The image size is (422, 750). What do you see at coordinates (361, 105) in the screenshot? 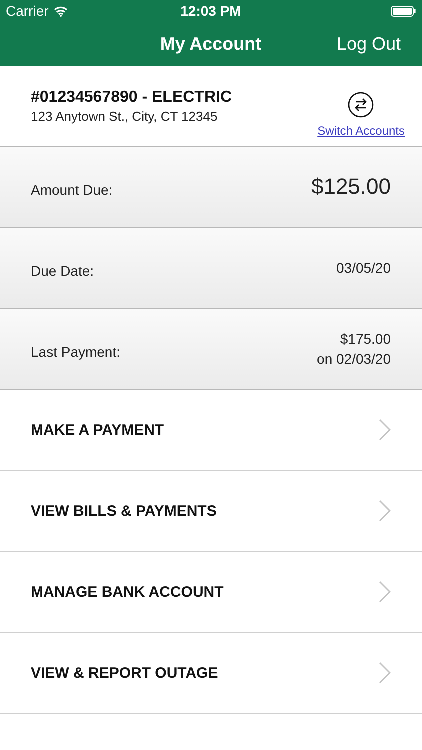
I see `switch-icon` at bounding box center [361, 105].